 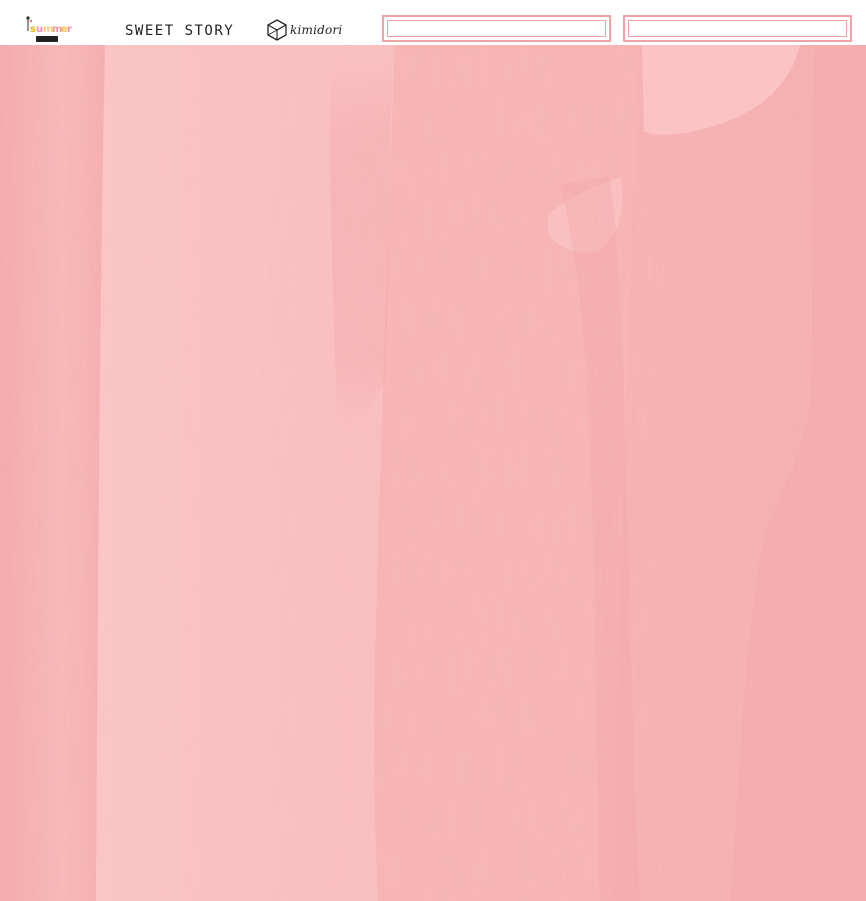 I want to click on label-box-right, so click(x=737, y=28).